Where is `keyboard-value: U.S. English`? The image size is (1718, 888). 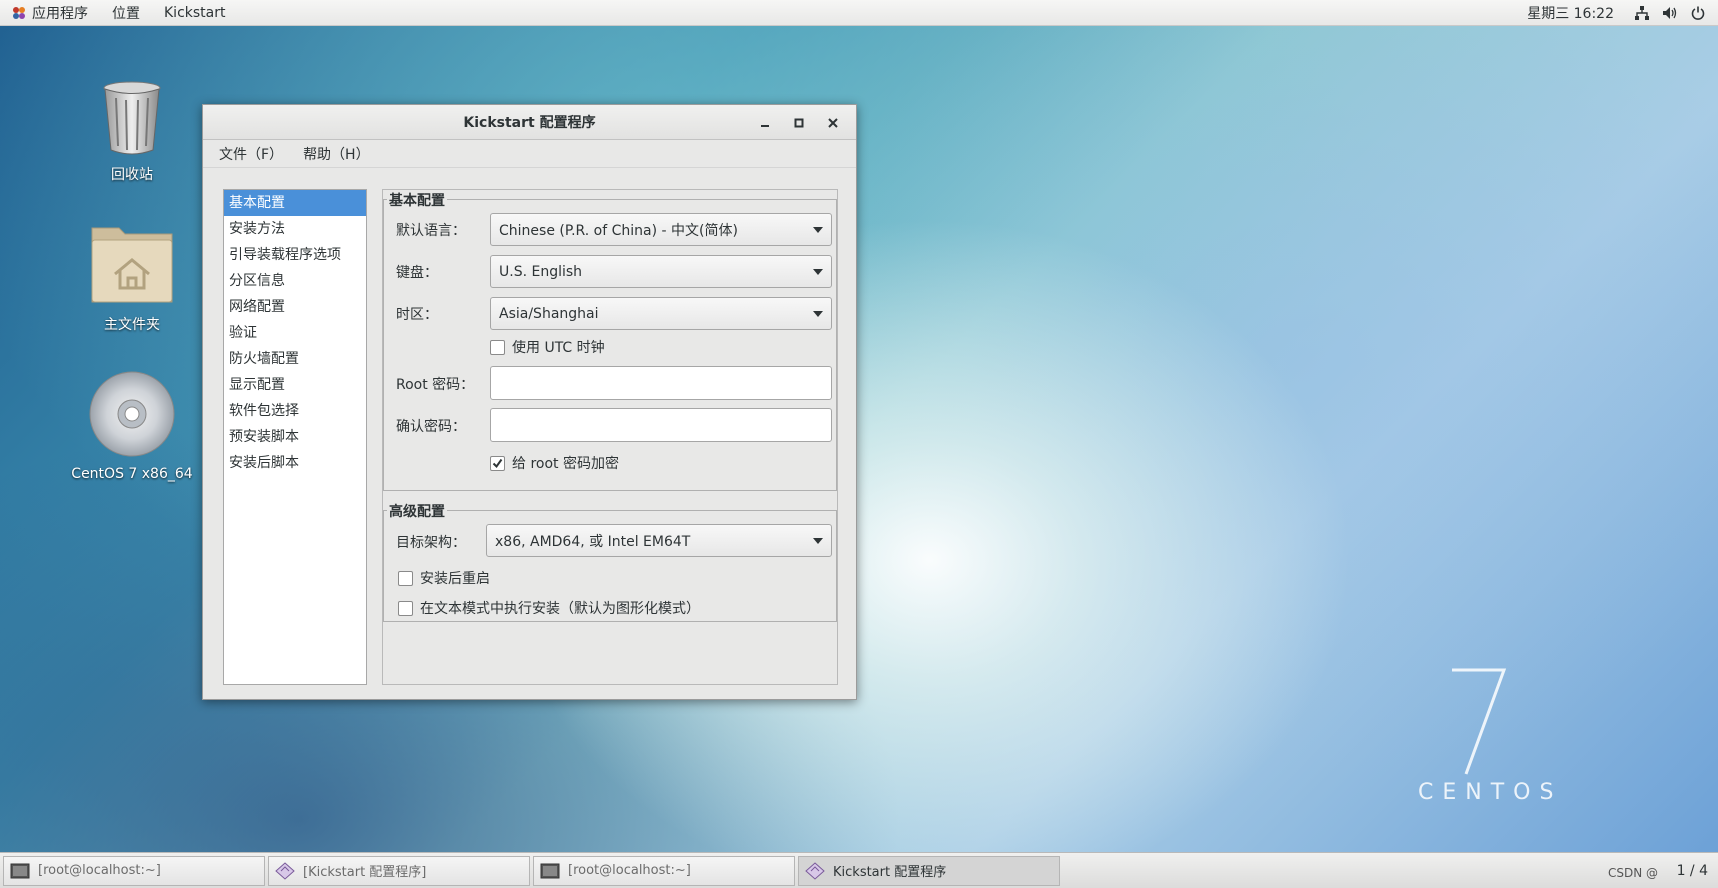 keyboard-value: U.S. English is located at coordinates (541, 271).